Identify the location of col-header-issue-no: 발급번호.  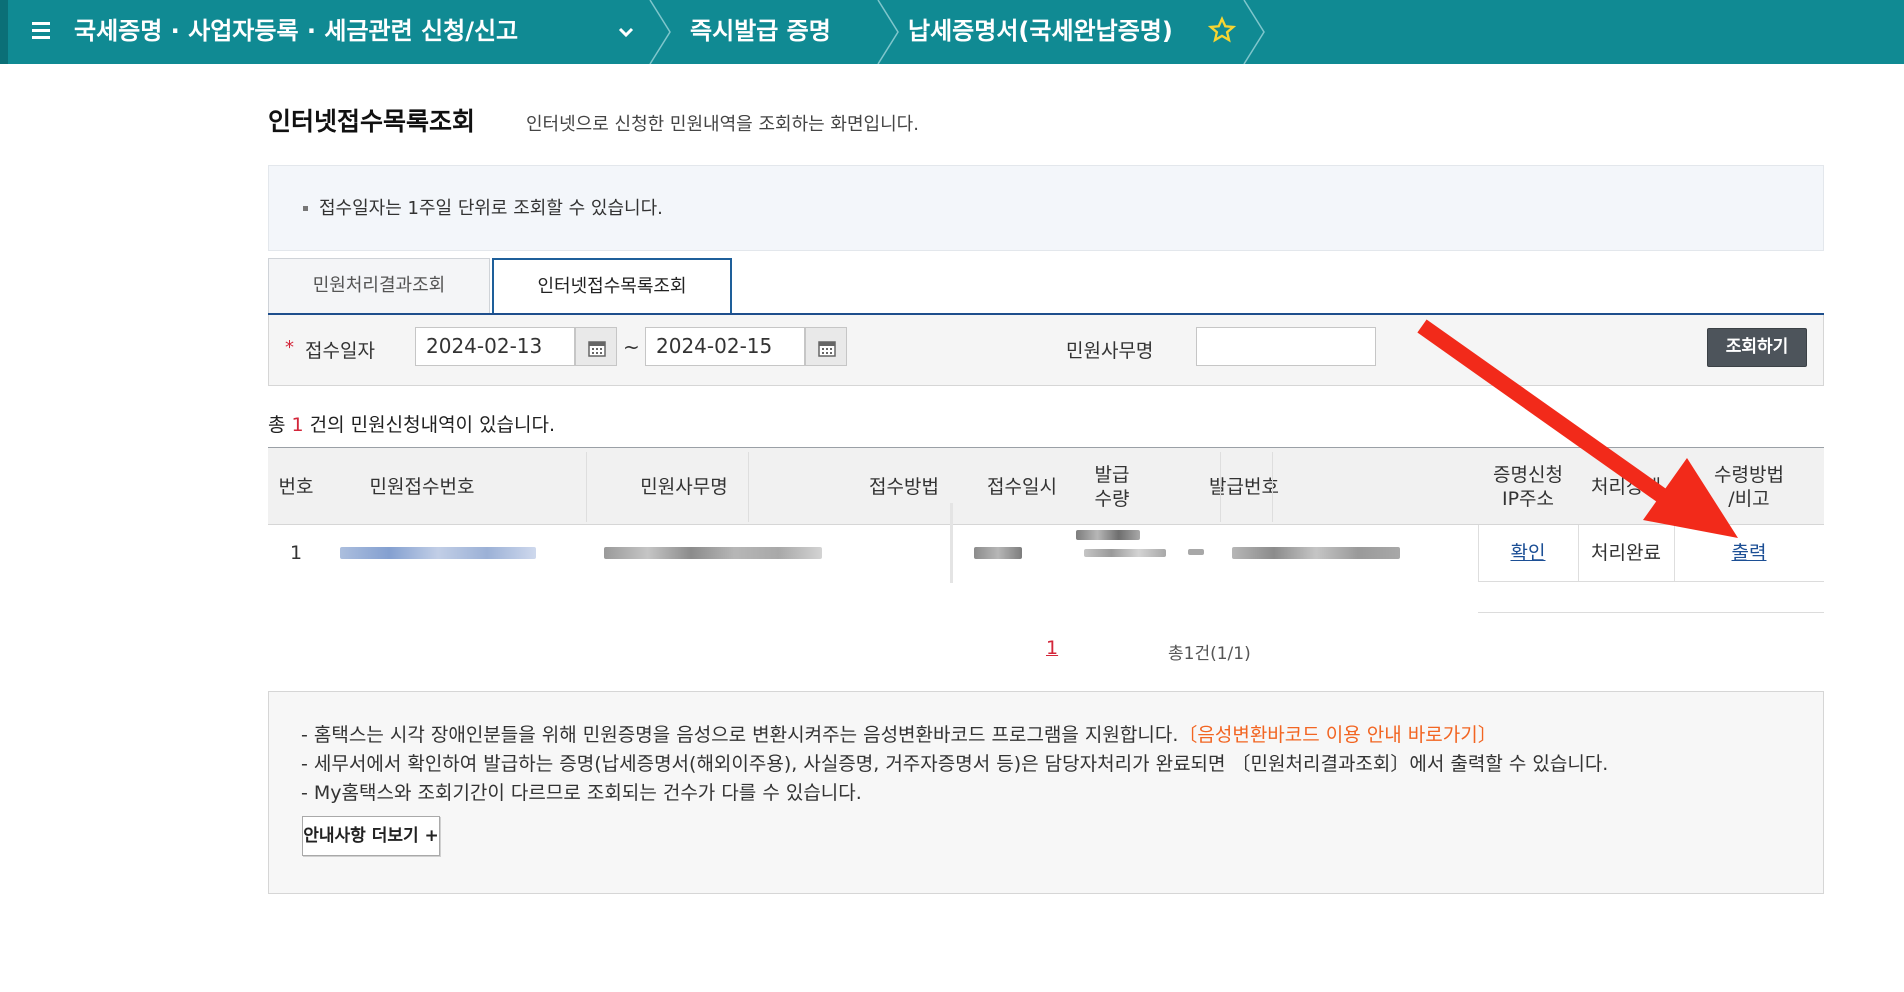
(1244, 487).